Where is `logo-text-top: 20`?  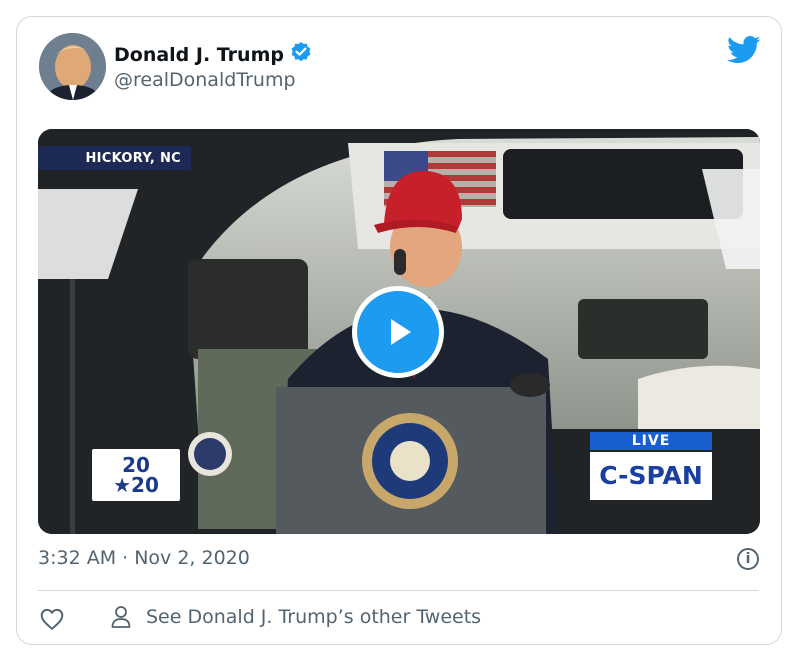
logo-text-top: 20 is located at coordinates (136, 465).